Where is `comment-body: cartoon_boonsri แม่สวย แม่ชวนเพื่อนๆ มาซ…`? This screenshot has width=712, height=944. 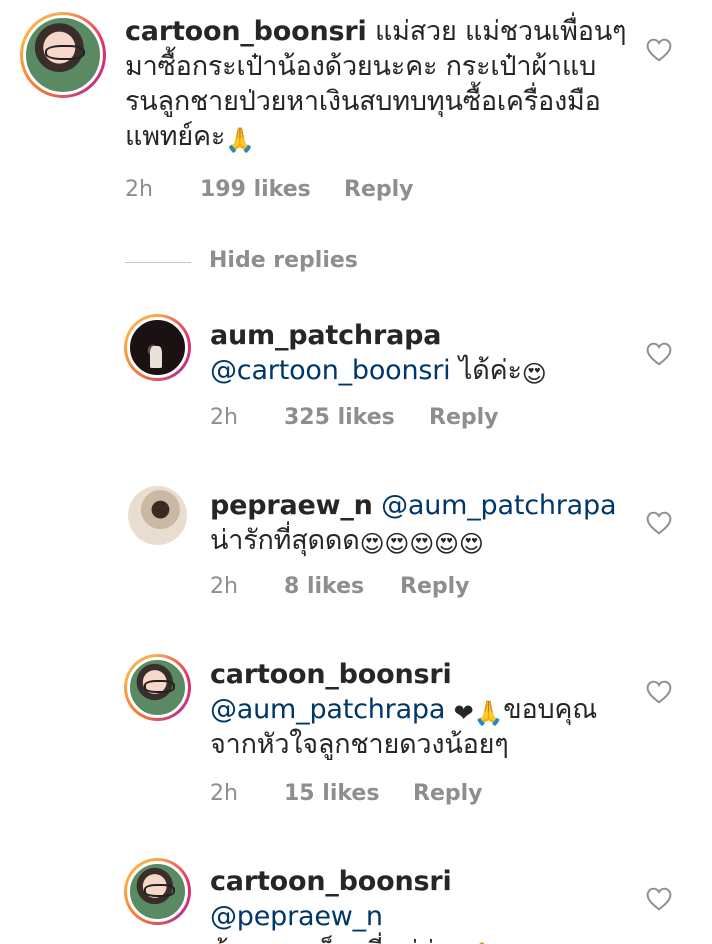 comment-body: cartoon_boonsri แม่สวย แม่ชวนเพื่อนๆ มาซ… is located at coordinates (380, 84).